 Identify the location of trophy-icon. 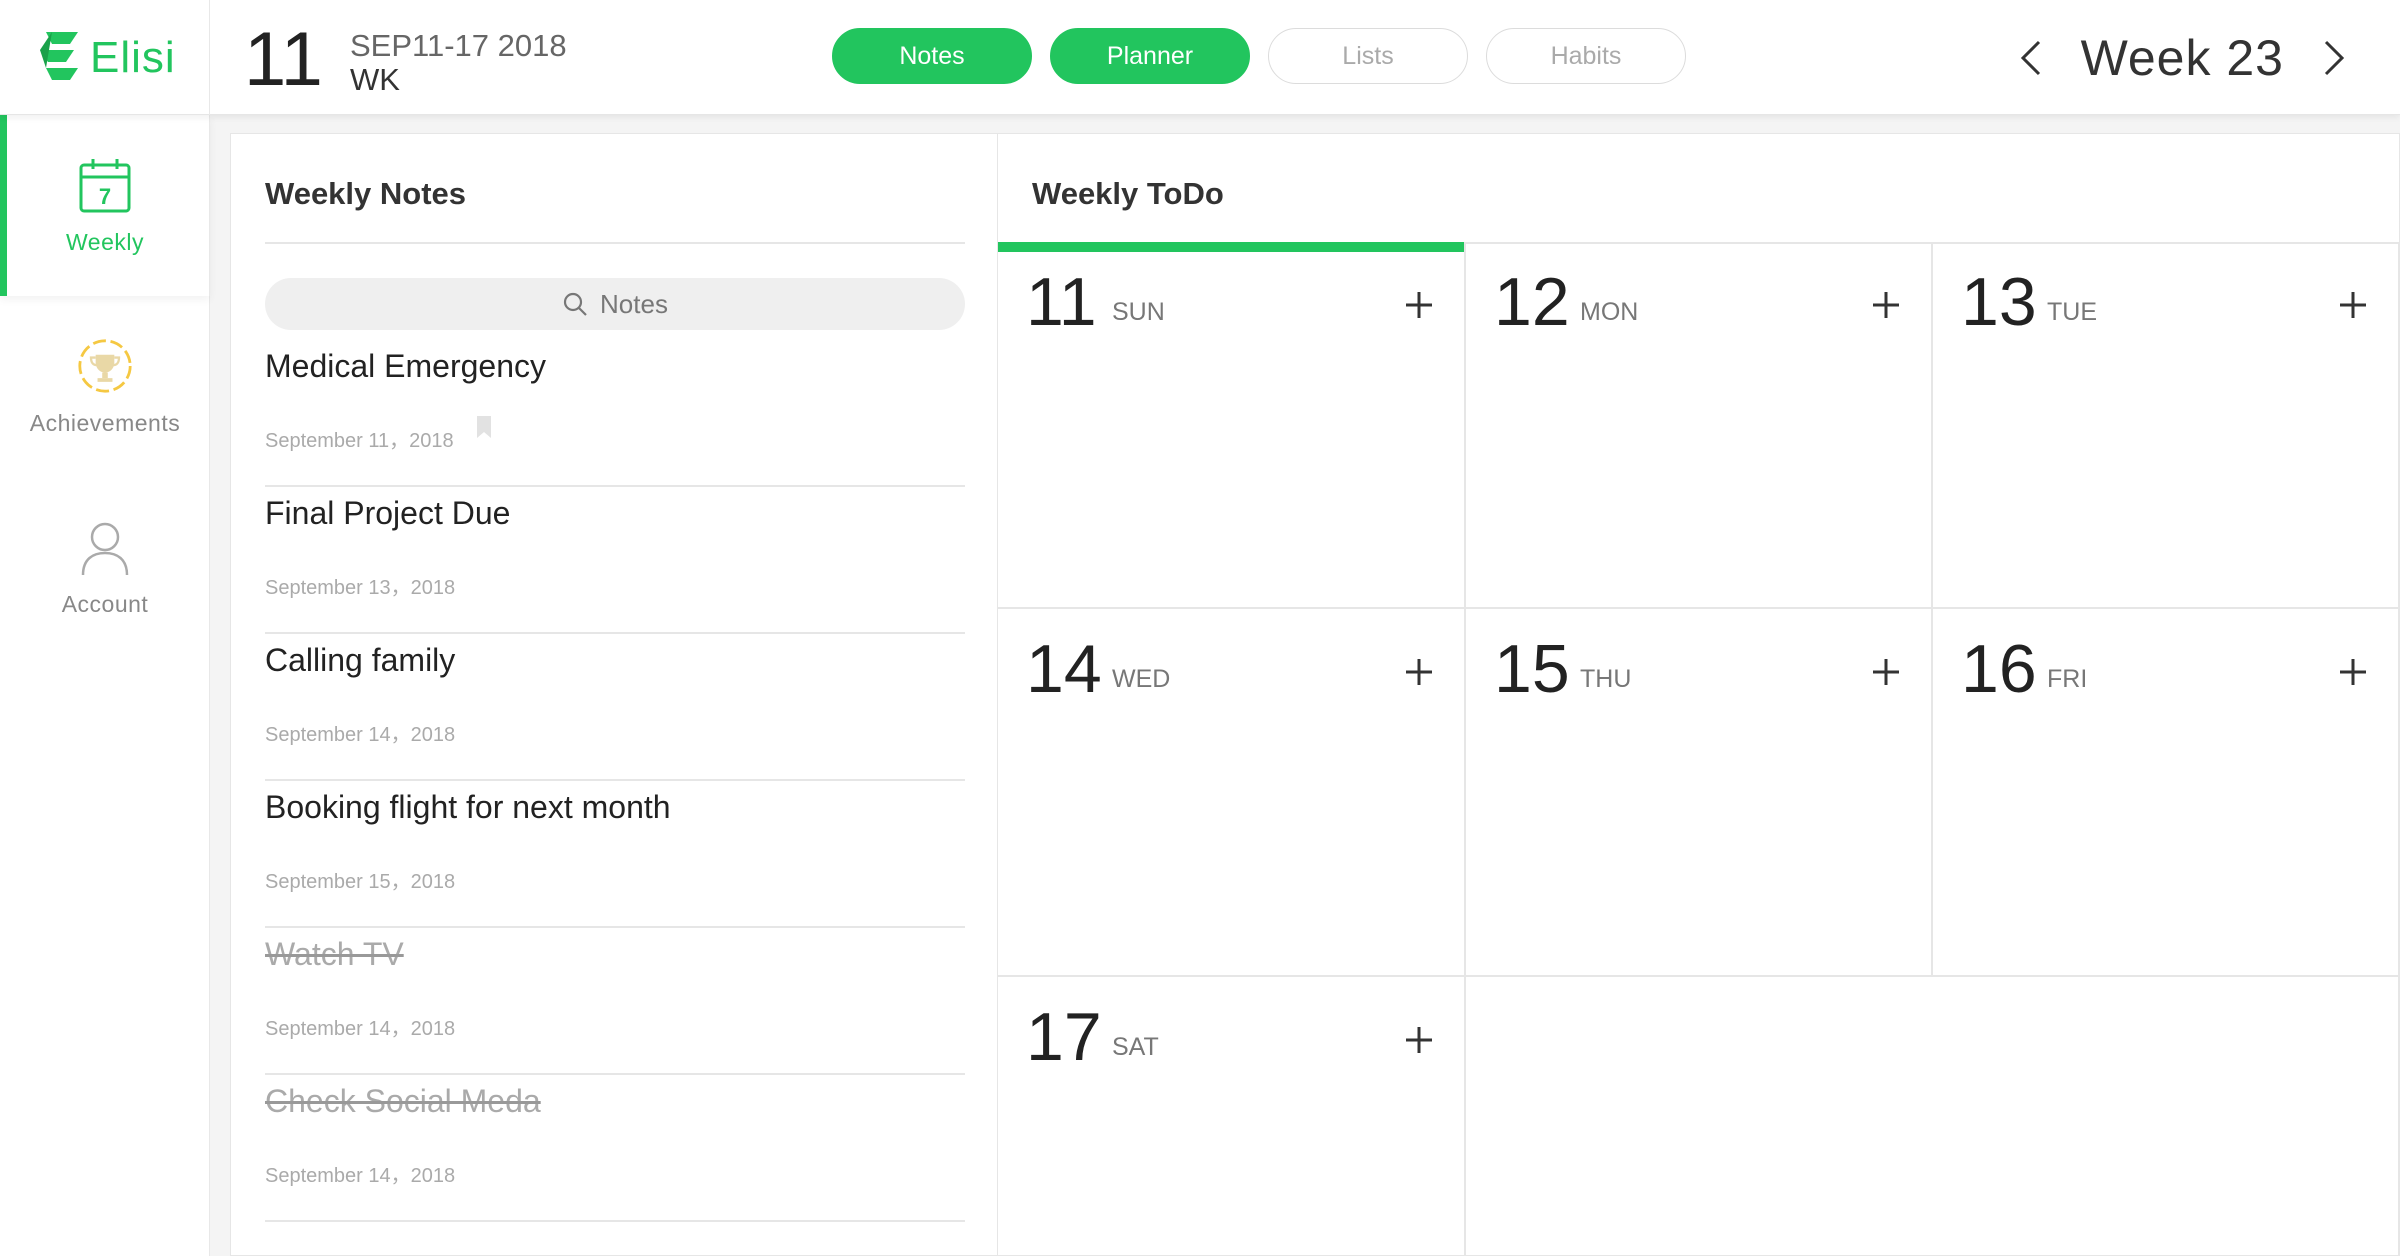
(105, 366).